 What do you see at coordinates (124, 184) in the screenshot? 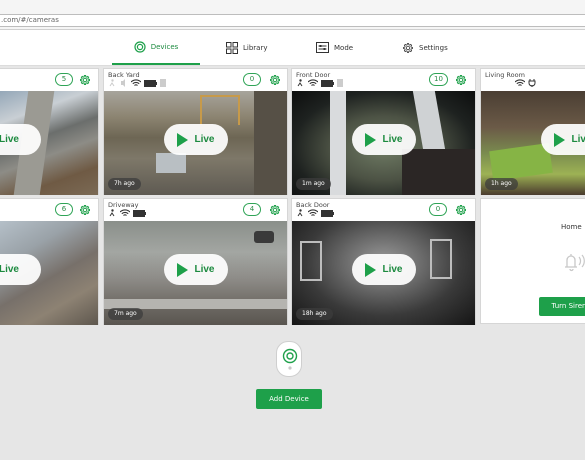
I see `last-event-time: 7h ago` at bounding box center [124, 184].